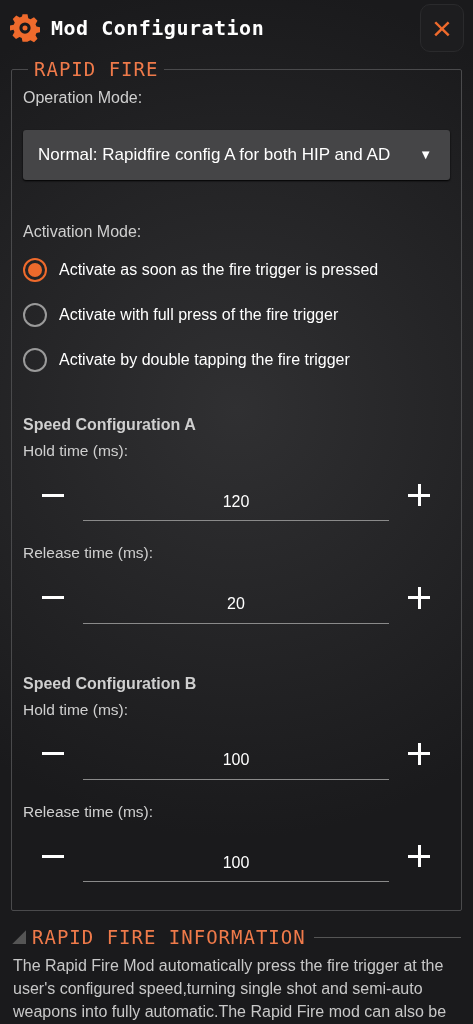 This screenshot has width=473, height=1024. What do you see at coordinates (25, 28) in the screenshot?
I see `settings-icon` at bounding box center [25, 28].